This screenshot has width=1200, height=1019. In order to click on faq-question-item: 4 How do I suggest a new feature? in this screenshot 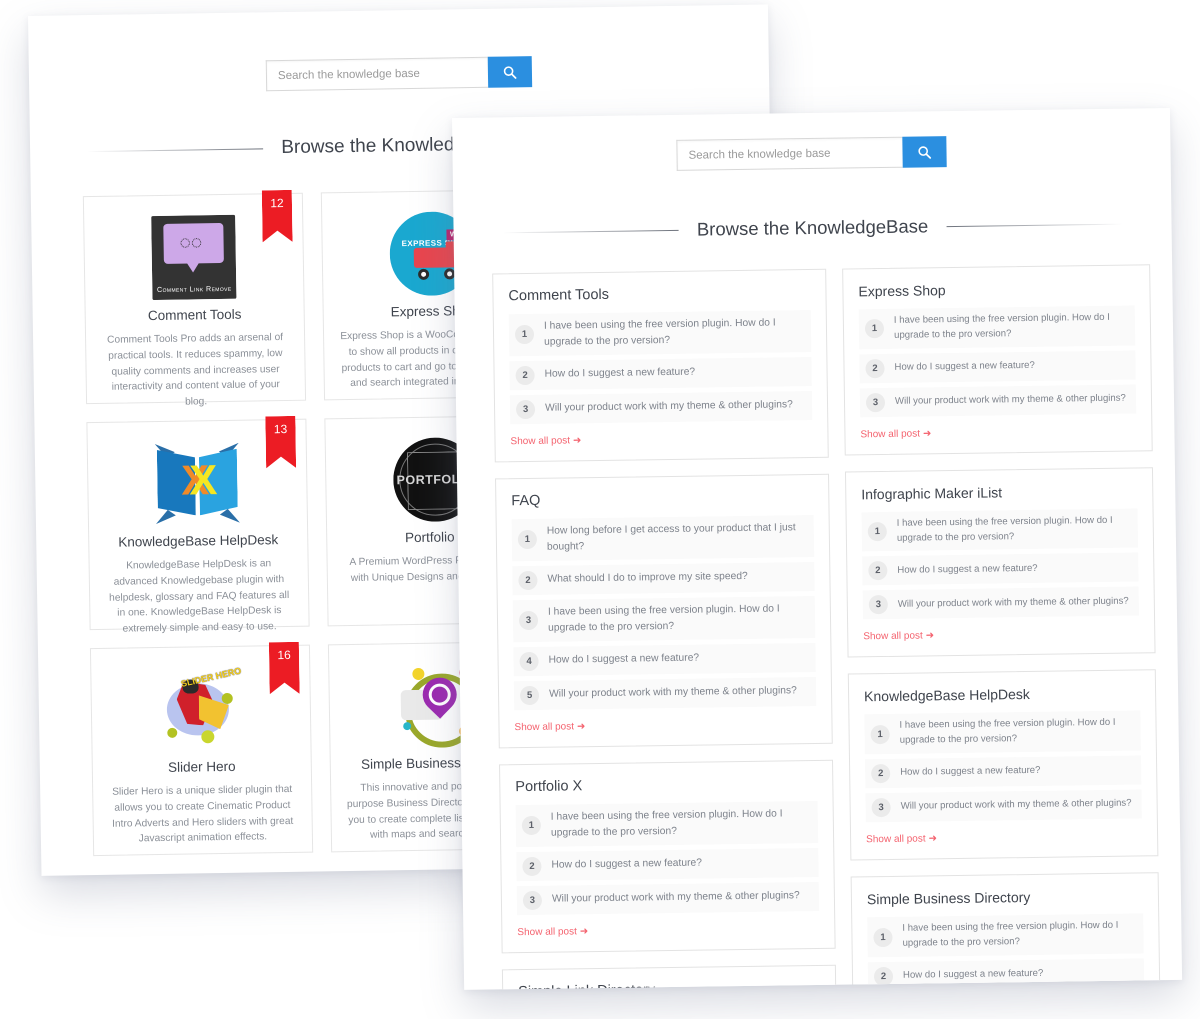, I will do `click(664, 659)`.